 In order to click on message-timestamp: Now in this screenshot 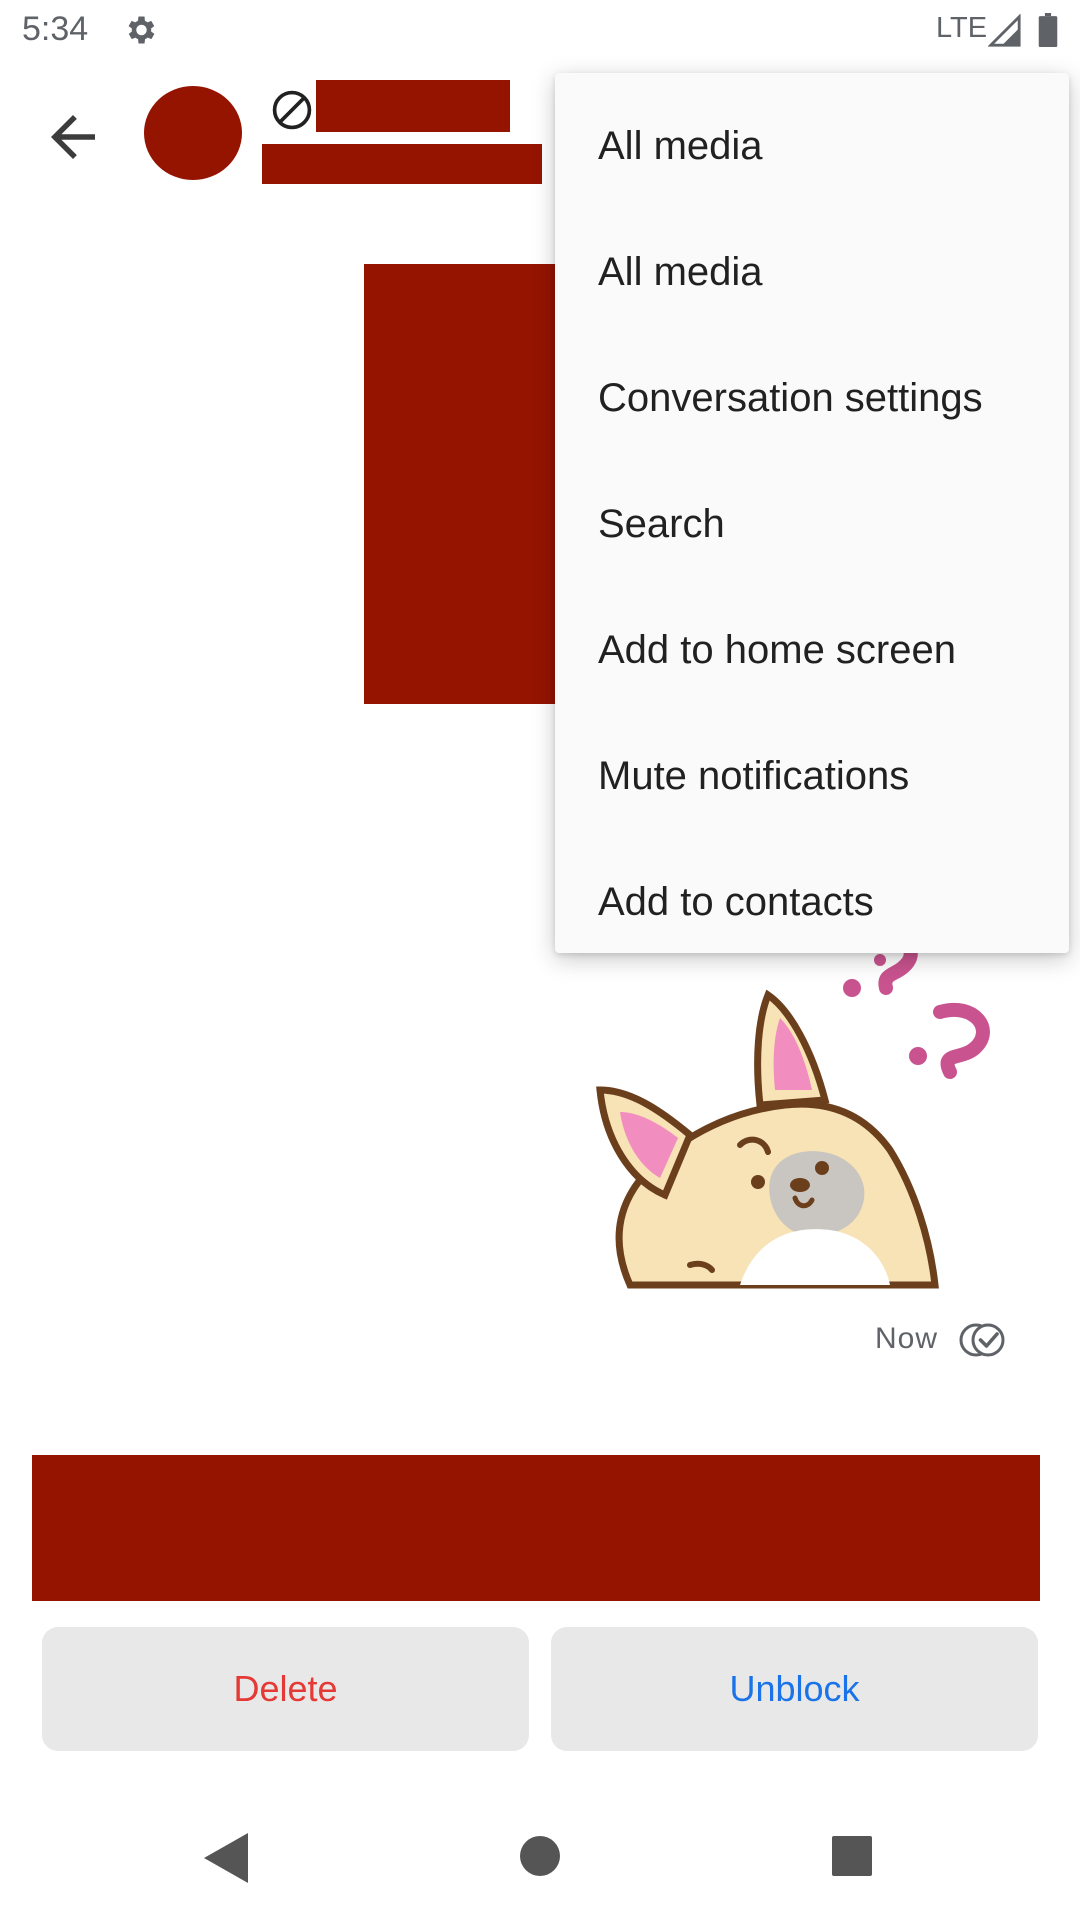, I will do `click(907, 1338)`.